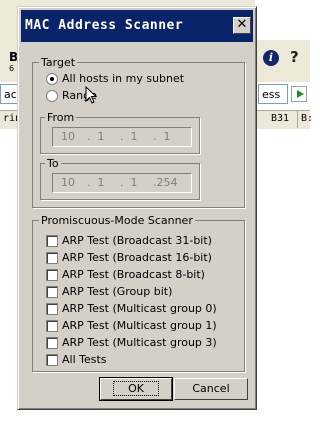  I want to click on from-legend: From, so click(61, 117).